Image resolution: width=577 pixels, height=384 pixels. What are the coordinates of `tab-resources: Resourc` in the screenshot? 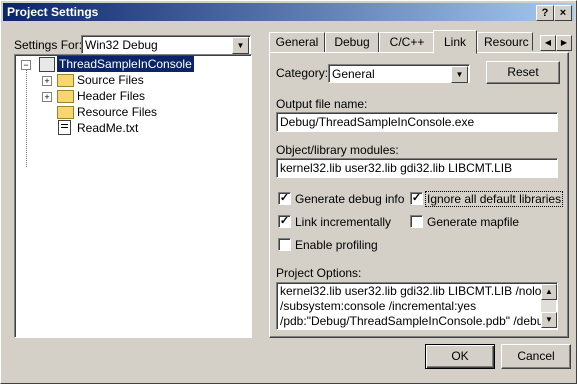 It's located at (505, 41).